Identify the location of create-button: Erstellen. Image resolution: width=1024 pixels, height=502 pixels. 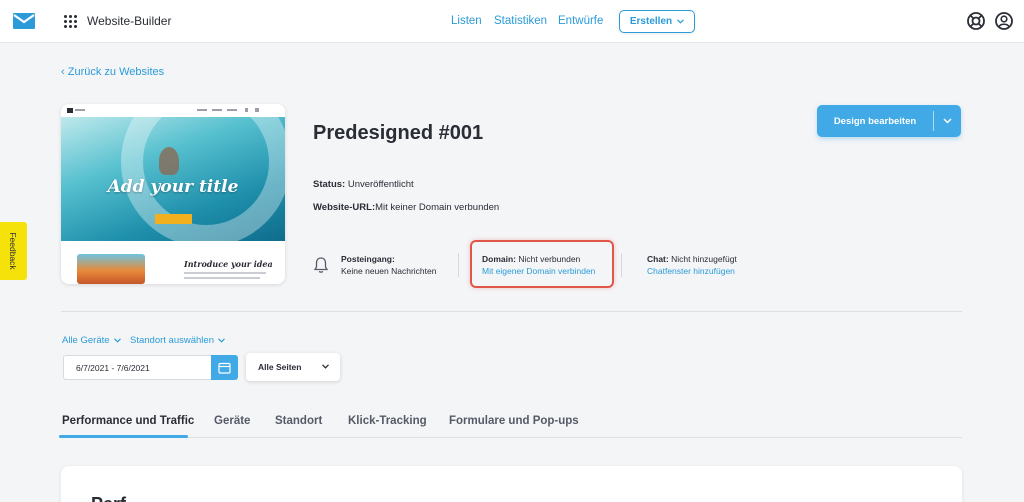
(657, 21).